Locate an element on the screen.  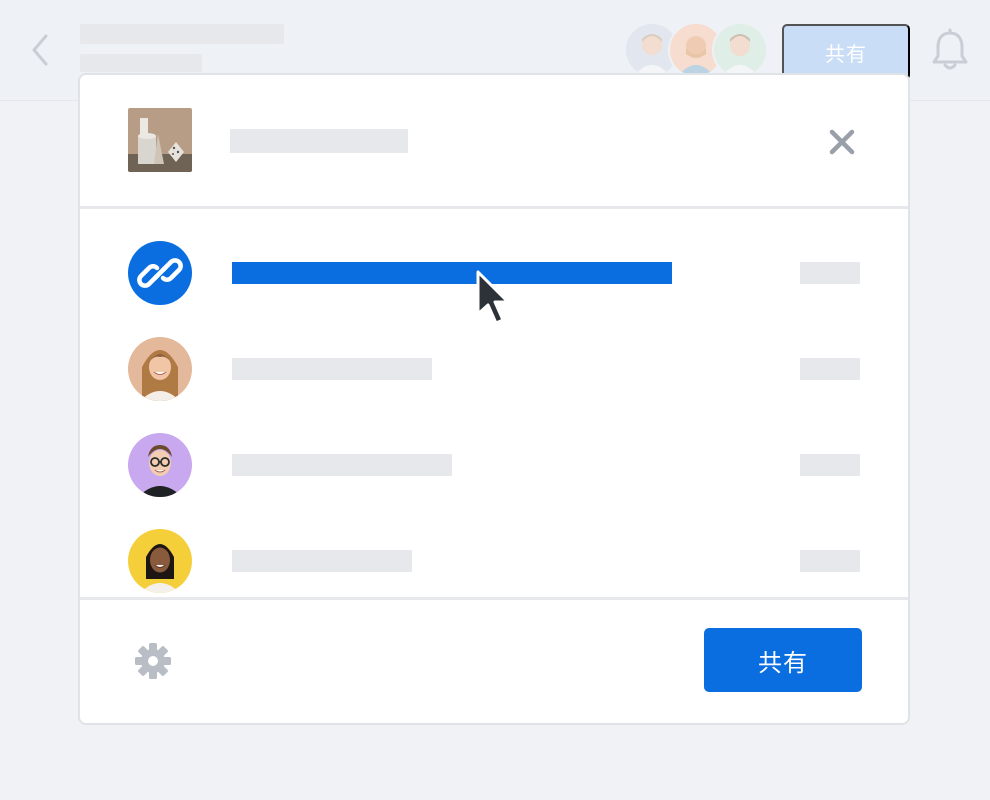
page-subtitle-placeholder is located at coordinates (141, 63).